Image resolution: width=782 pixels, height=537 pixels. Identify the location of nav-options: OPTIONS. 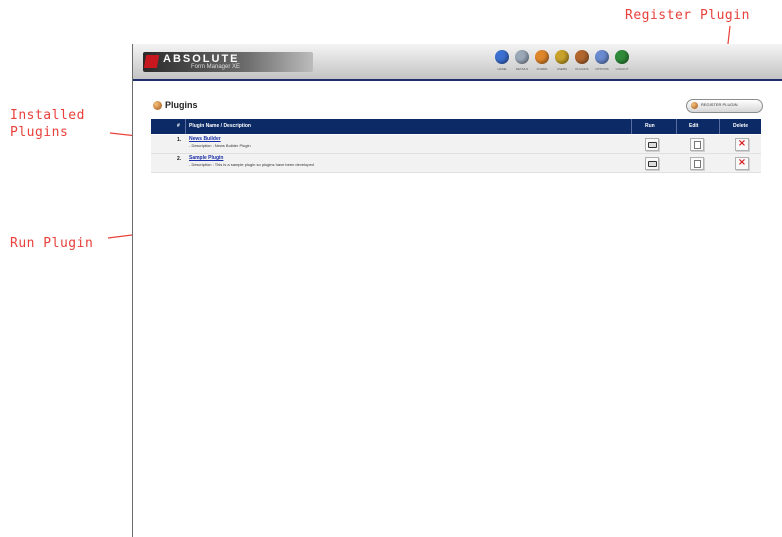
(602, 62).